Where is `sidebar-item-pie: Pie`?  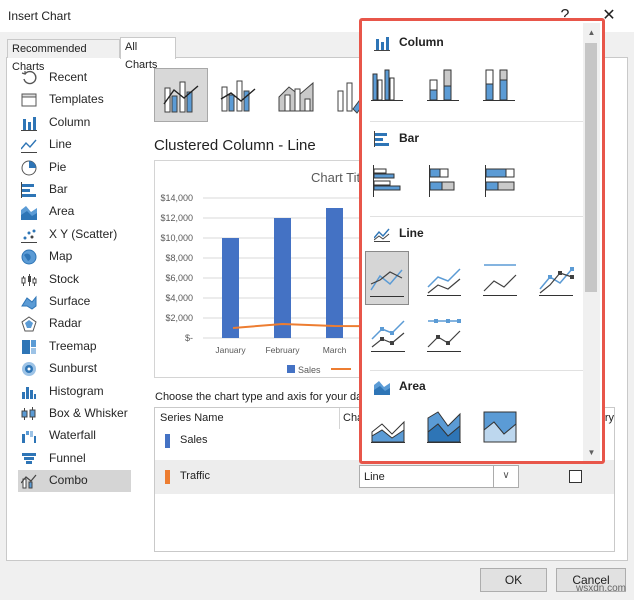
sidebar-item-pie: Pie is located at coordinates (74, 168).